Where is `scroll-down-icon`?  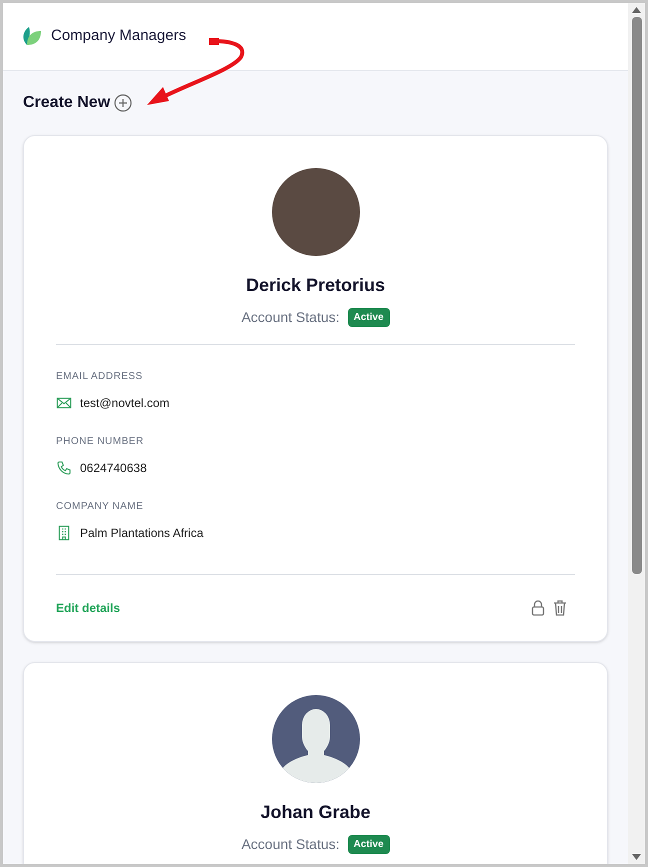
scroll-down-icon is located at coordinates (636, 857).